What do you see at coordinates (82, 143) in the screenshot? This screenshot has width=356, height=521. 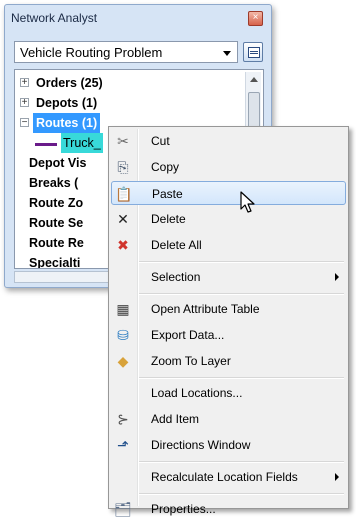 I see `tree-item-label: Truck_` at bounding box center [82, 143].